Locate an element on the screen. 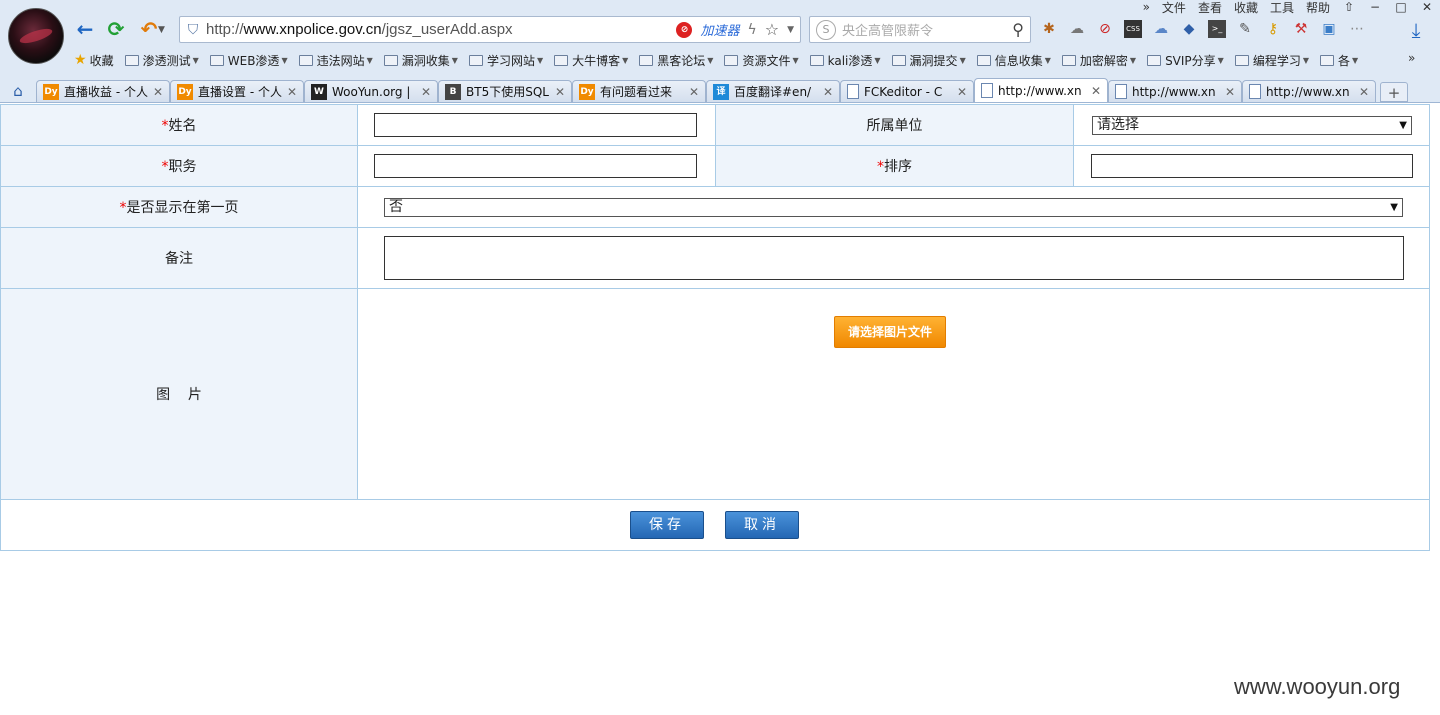 The width and height of the screenshot is (1440, 715). cancel-button: 取消 is located at coordinates (762, 525).